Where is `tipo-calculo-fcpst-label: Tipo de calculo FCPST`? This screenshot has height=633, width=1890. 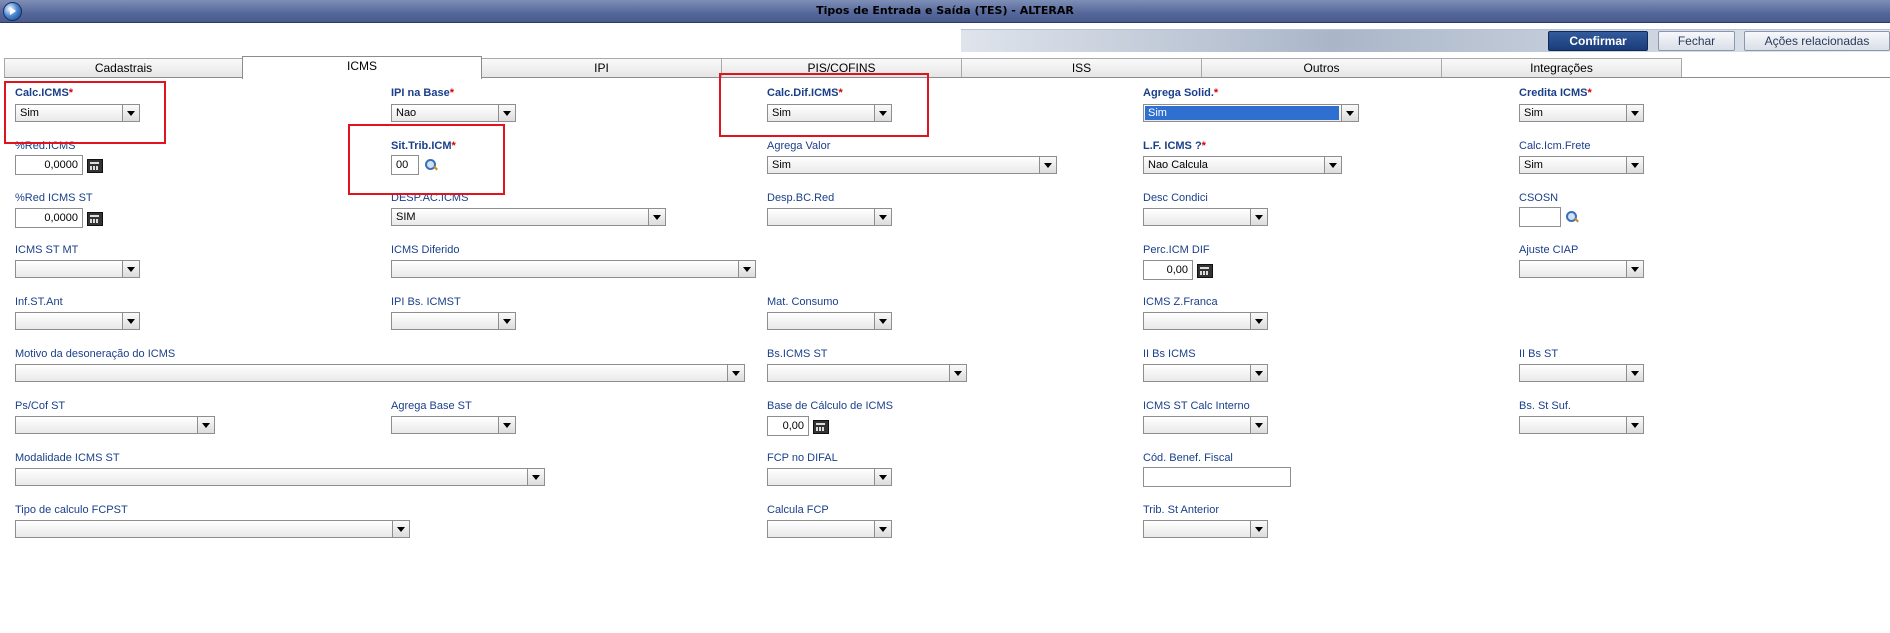 tipo-calculo-fcpst-label: Tipo de calculo FCPST is located at coordinates (71, 510).